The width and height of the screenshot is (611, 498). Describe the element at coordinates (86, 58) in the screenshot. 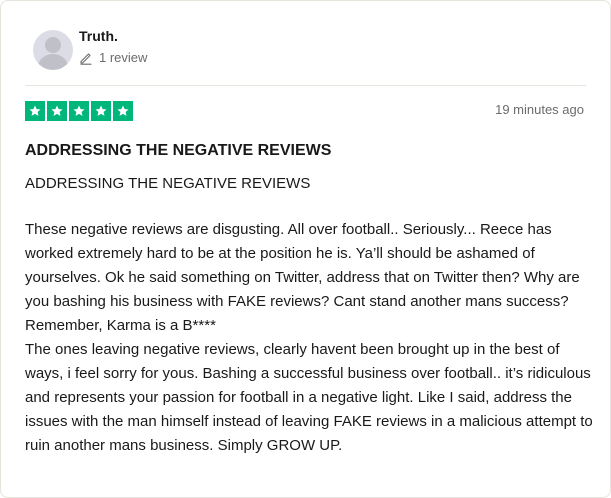

I see `pencil-icon` at that location.